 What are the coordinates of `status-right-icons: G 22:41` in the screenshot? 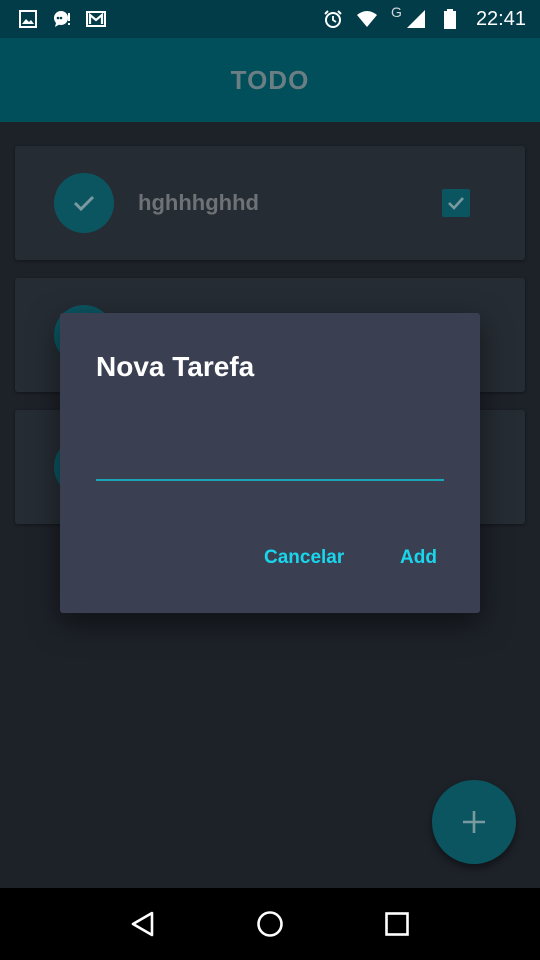 It's located at (424, 17).